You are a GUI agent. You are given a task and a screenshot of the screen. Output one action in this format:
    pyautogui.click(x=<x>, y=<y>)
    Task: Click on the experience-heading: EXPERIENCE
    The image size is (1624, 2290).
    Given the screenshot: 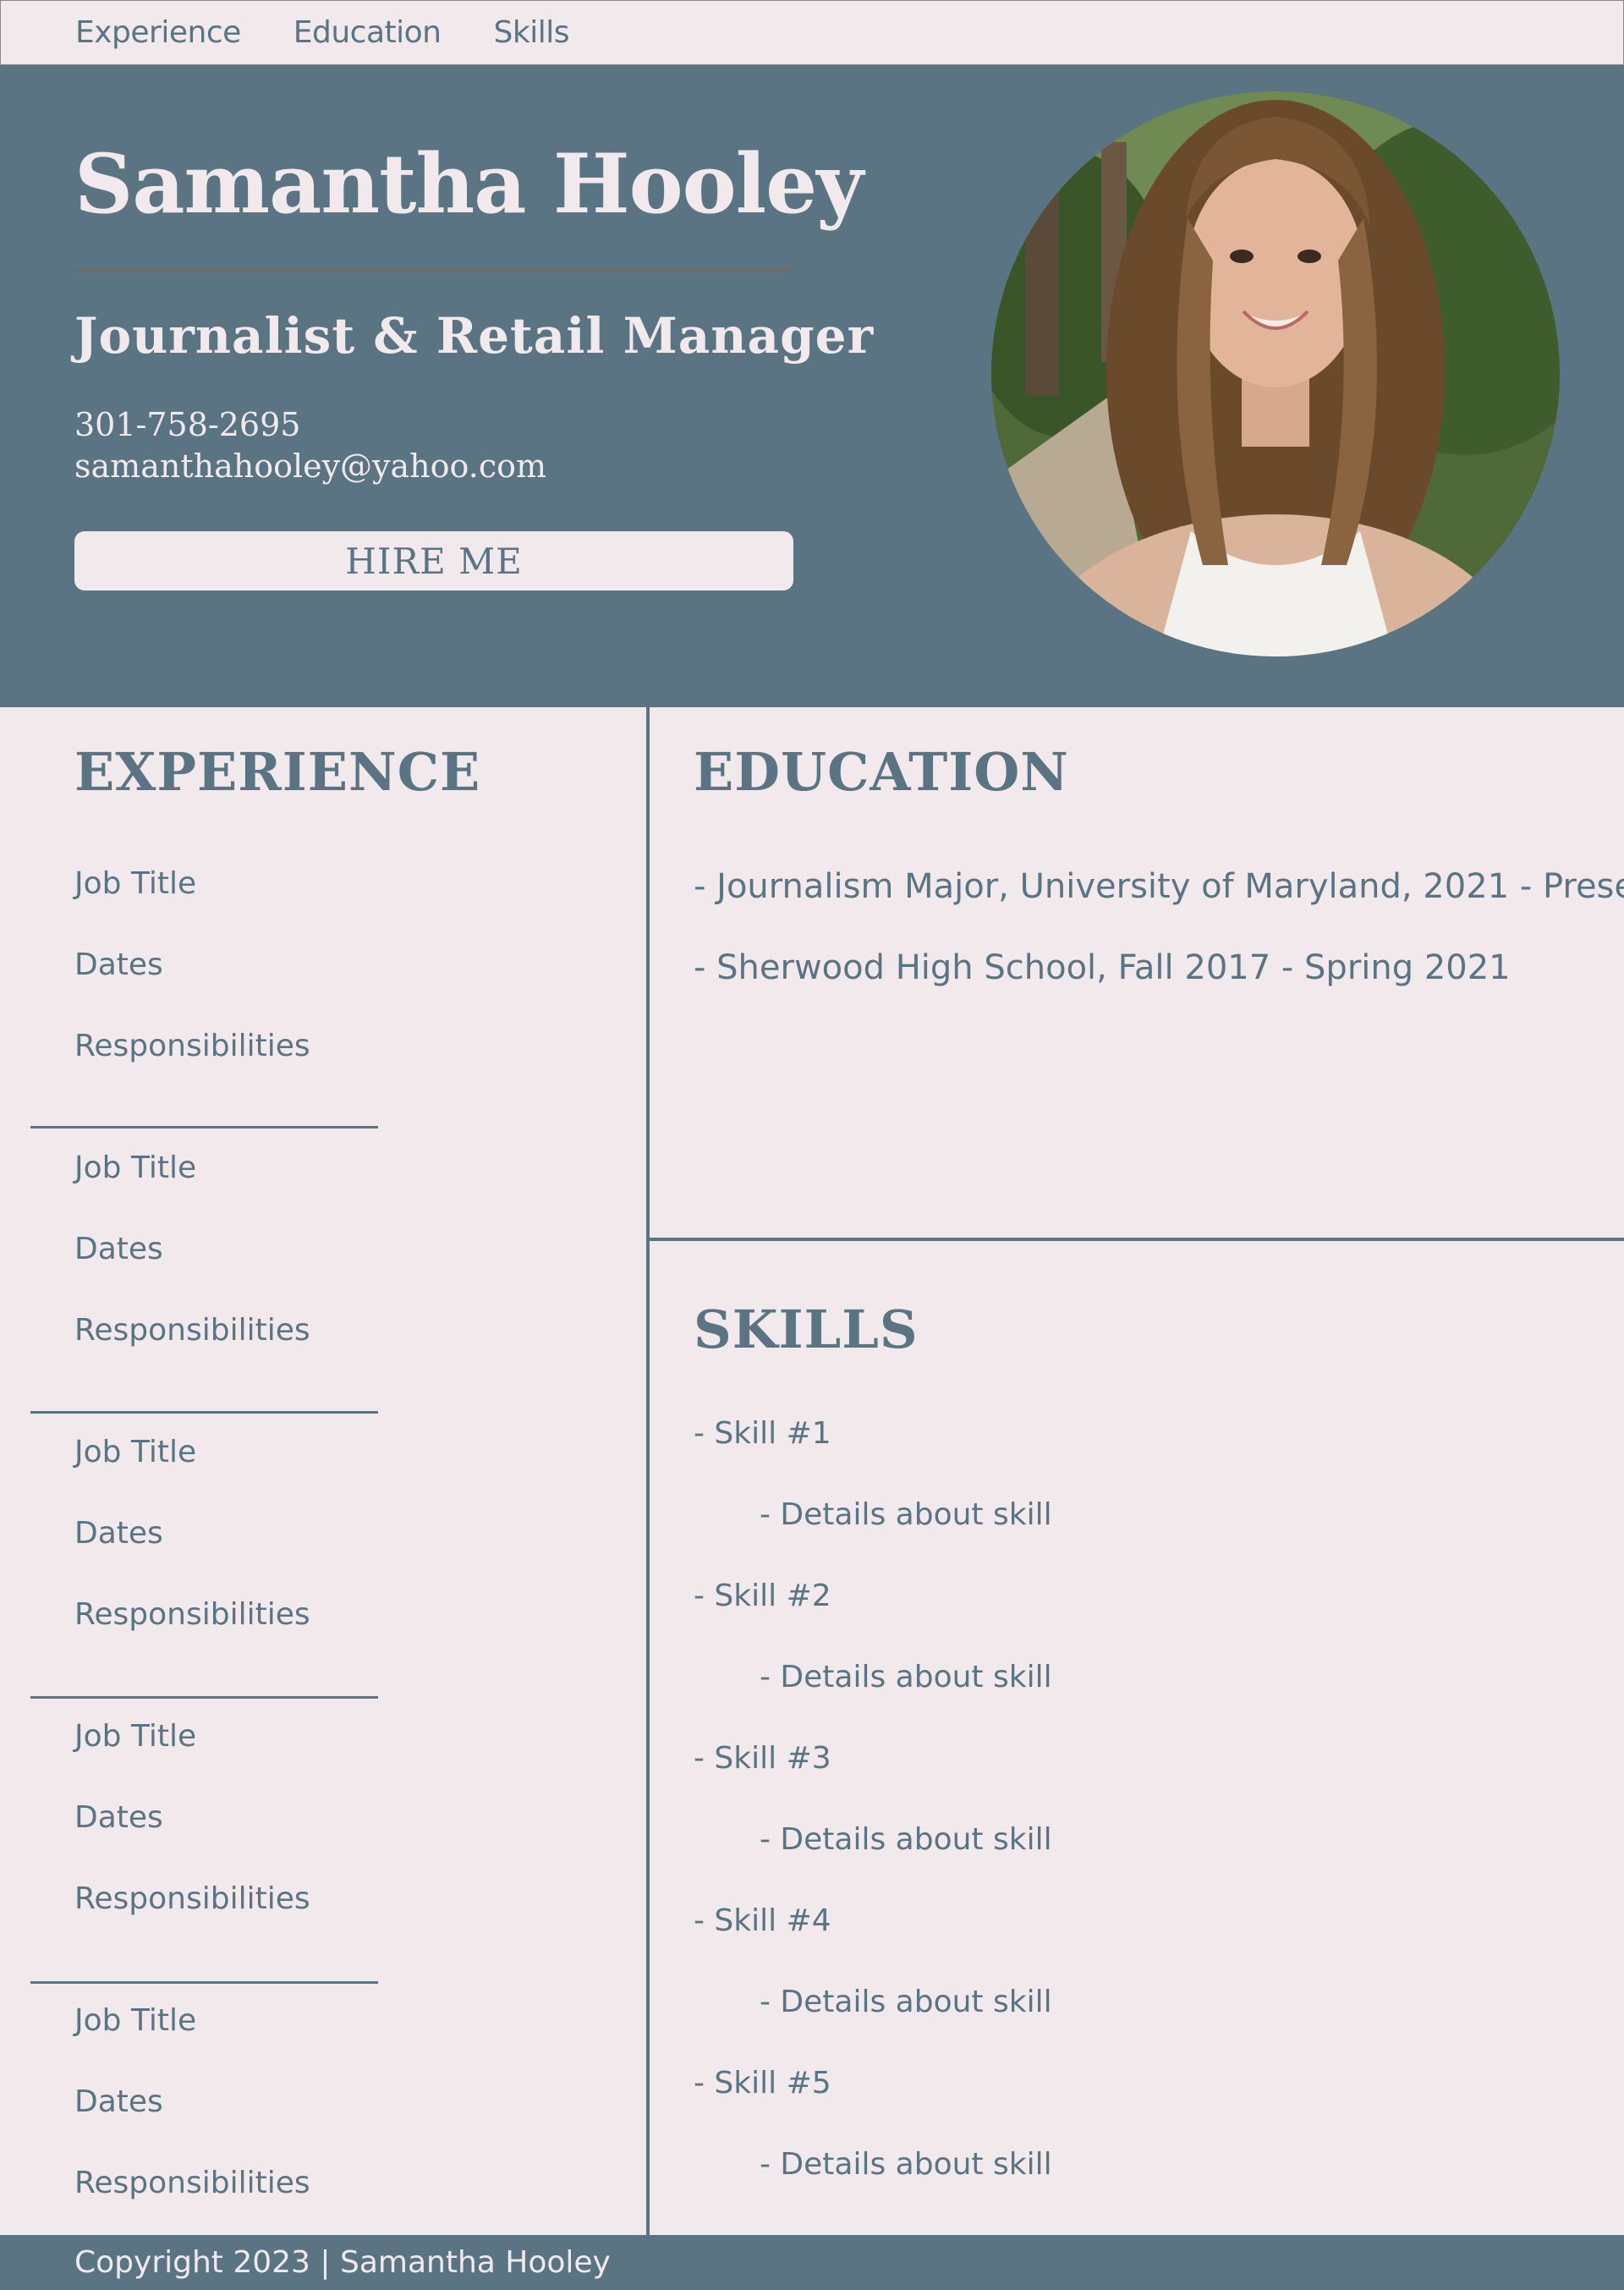 What is the action you would take?
    pyautogui.click(x=278, y=772)
    